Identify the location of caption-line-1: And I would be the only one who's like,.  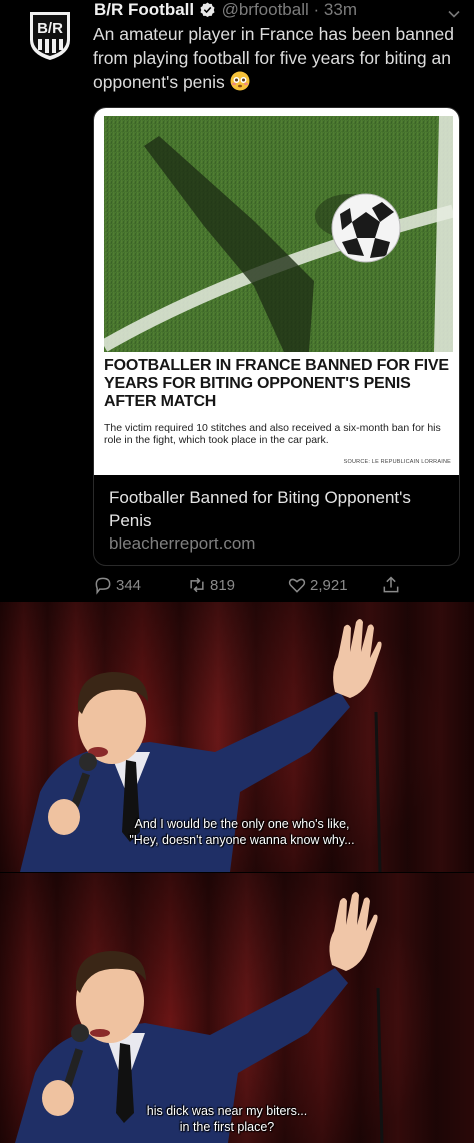
(242, 824).